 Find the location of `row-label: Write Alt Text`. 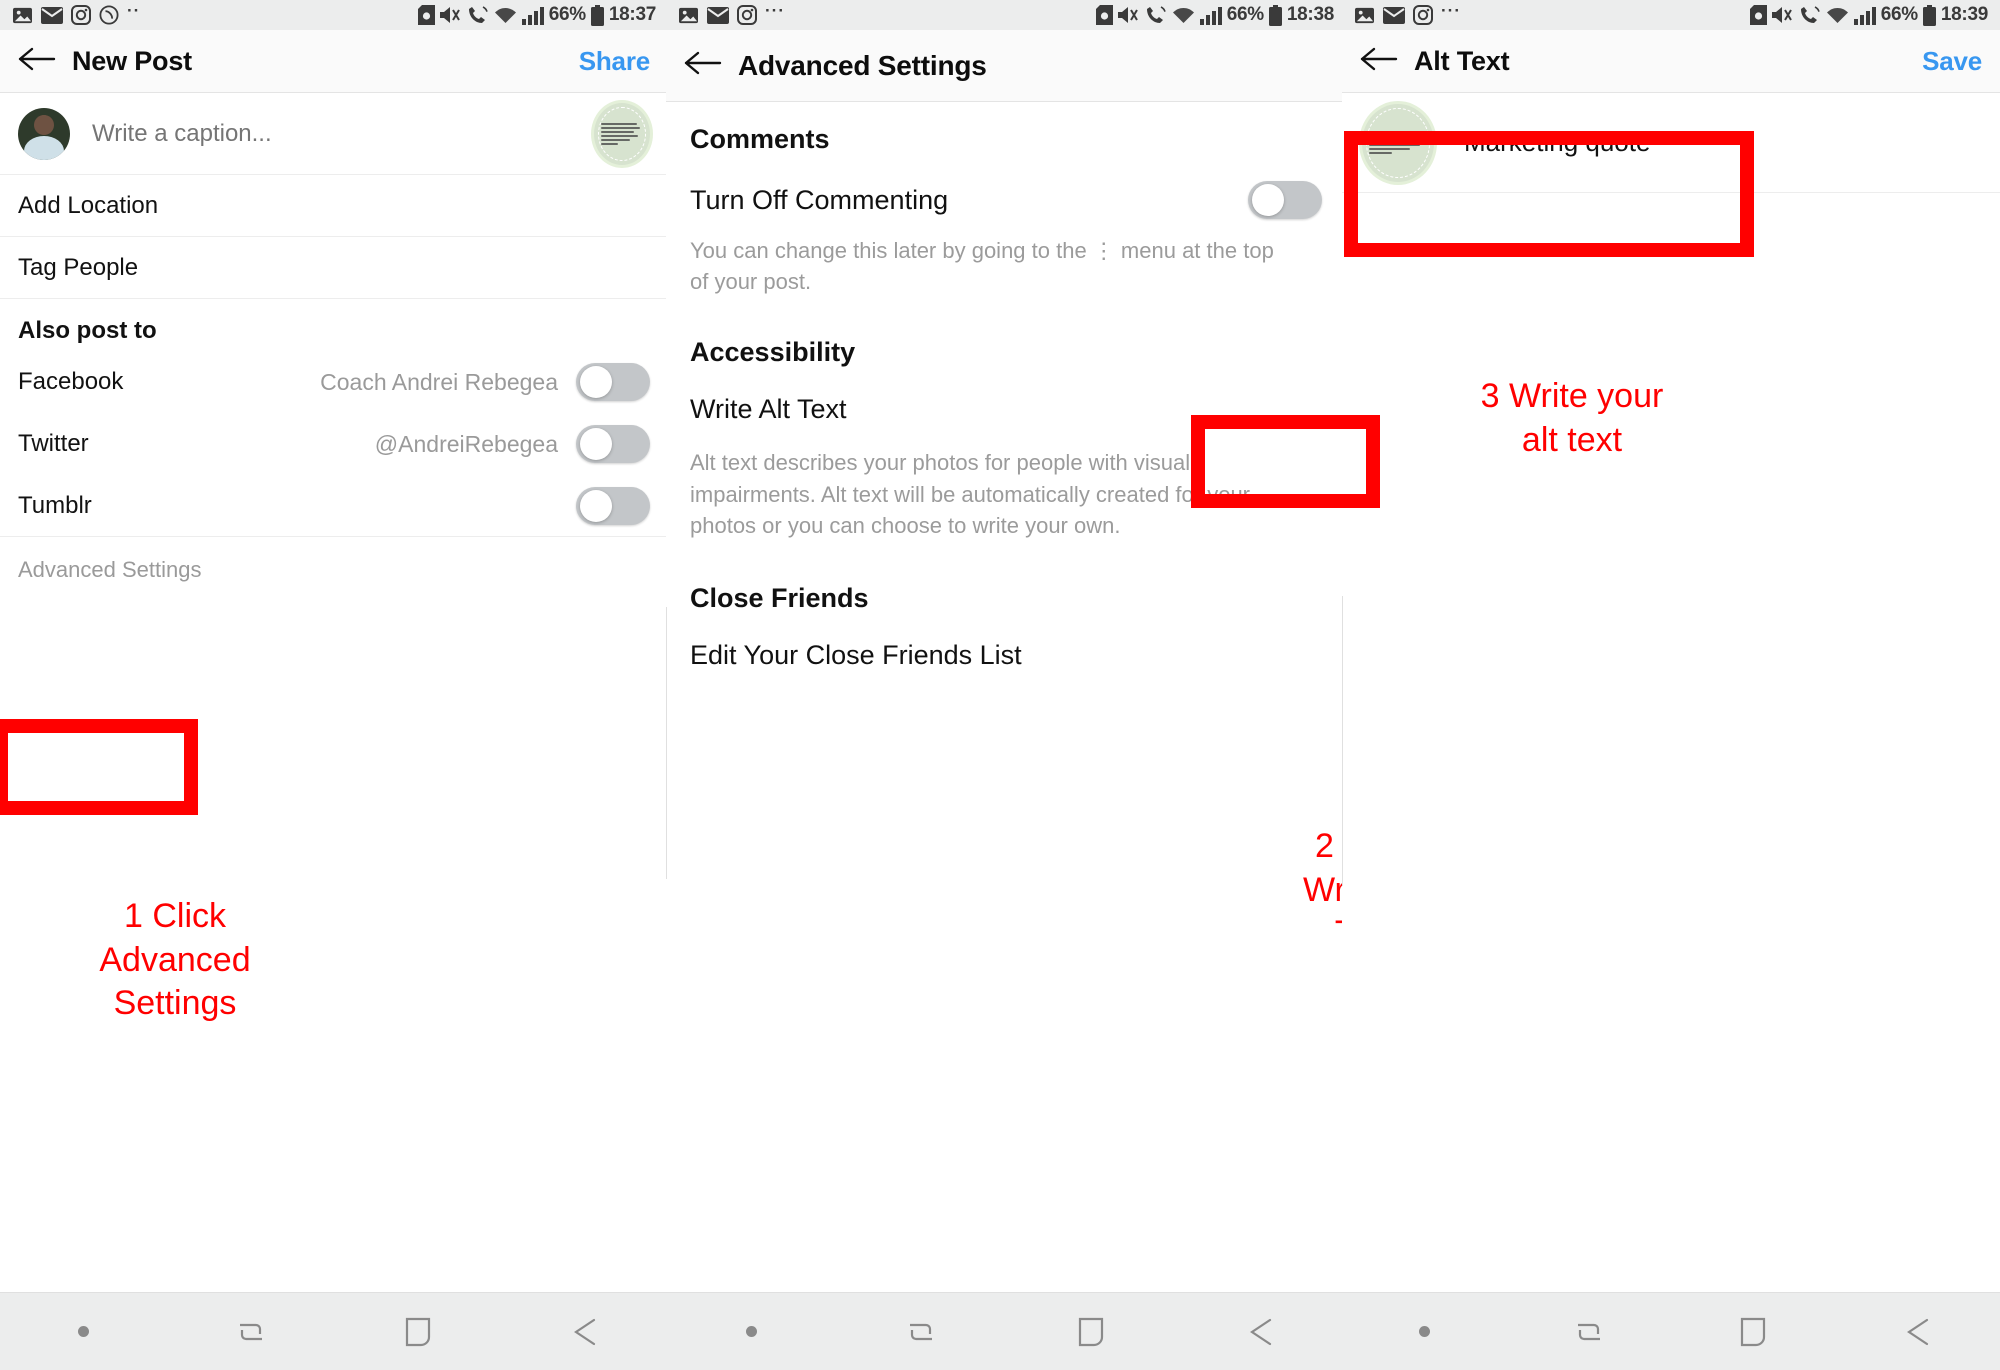

row-label: Write Alt Text is located at coordinates (768, 409).